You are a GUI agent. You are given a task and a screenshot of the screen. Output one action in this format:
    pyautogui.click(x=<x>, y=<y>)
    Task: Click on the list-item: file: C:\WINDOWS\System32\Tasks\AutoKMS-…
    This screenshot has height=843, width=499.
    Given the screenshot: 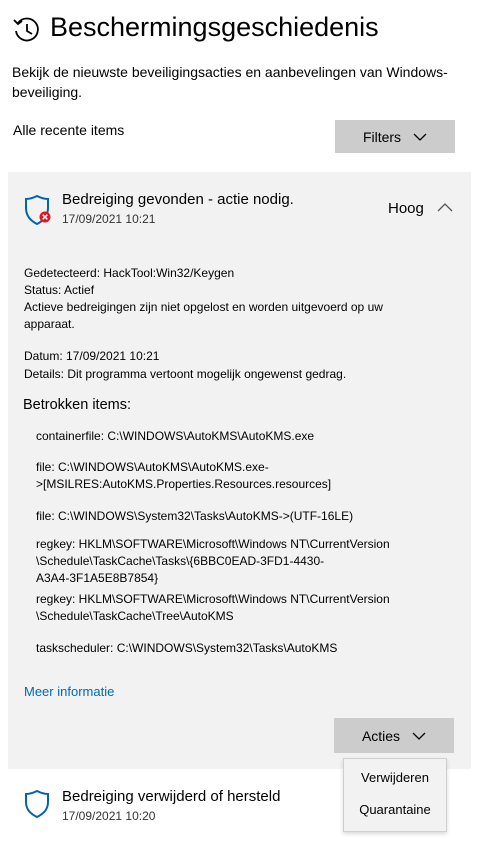 What is the action you would take?
    pyautogui.click(x=195, y=516)
    